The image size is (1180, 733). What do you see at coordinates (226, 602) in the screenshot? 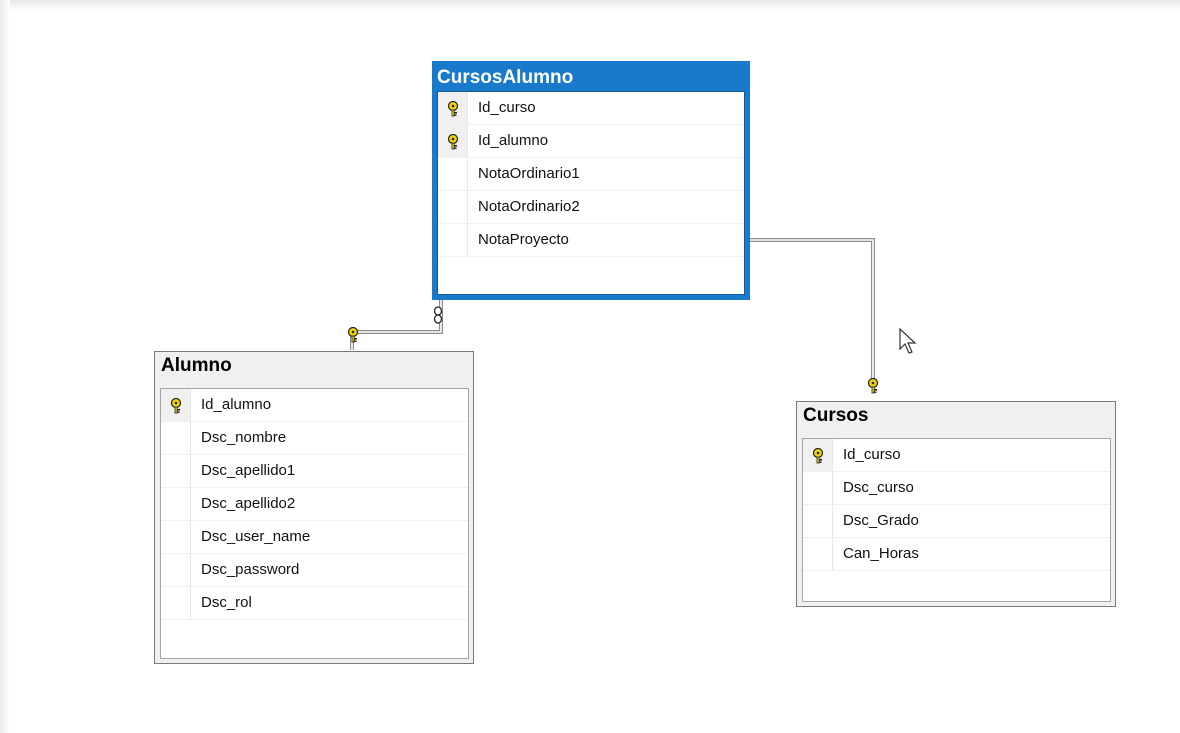
I see `column-name: Dsc_rol` at bounding box center [226, 602].